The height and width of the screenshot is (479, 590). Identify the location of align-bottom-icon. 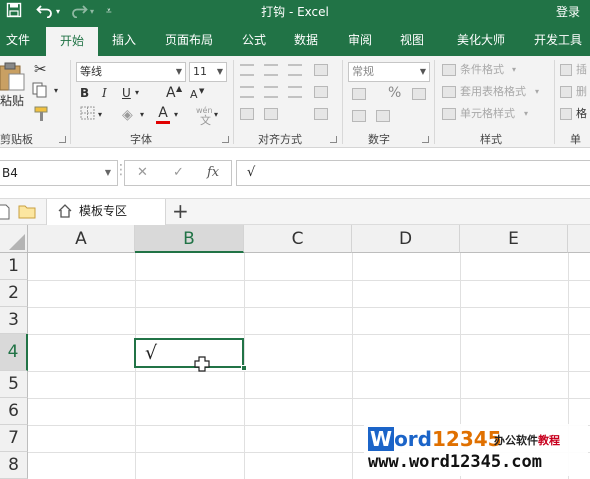
(295, 70).